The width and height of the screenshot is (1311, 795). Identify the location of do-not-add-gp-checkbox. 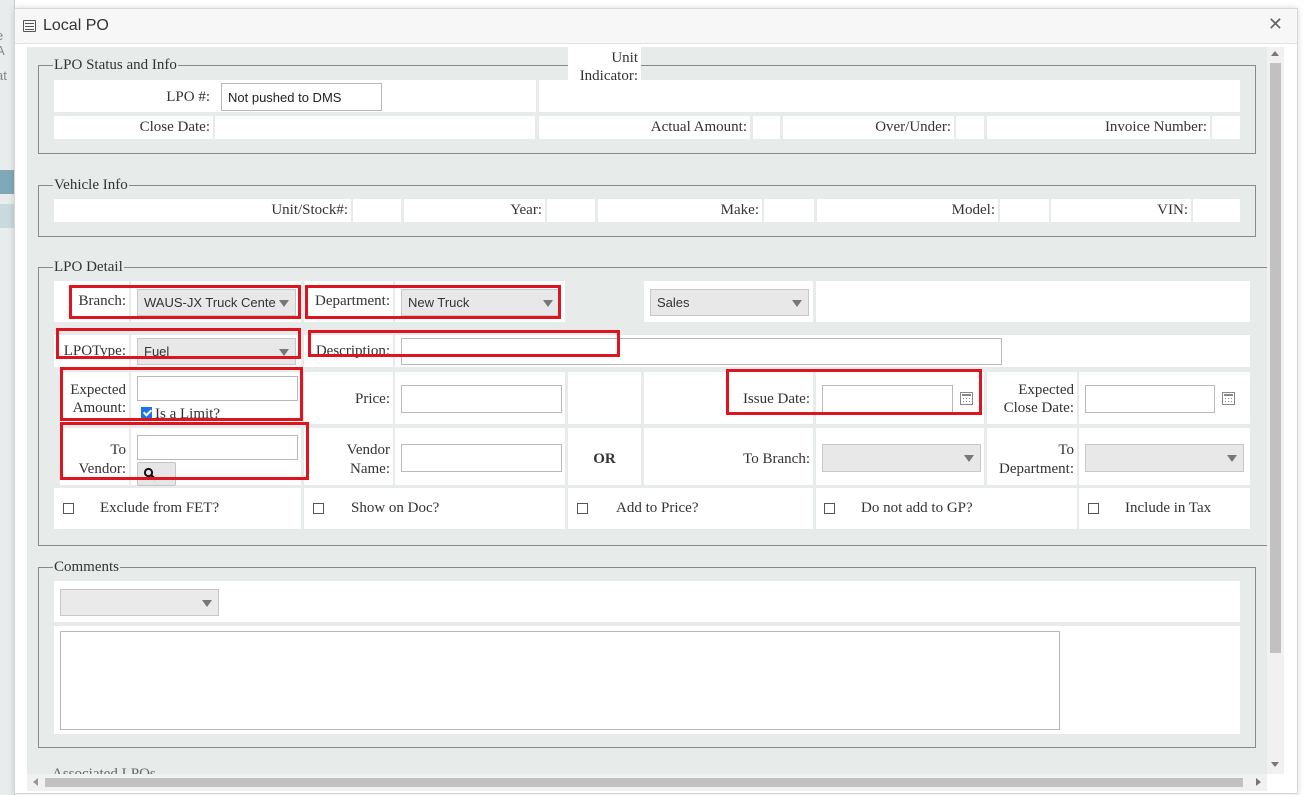
(829, 508).